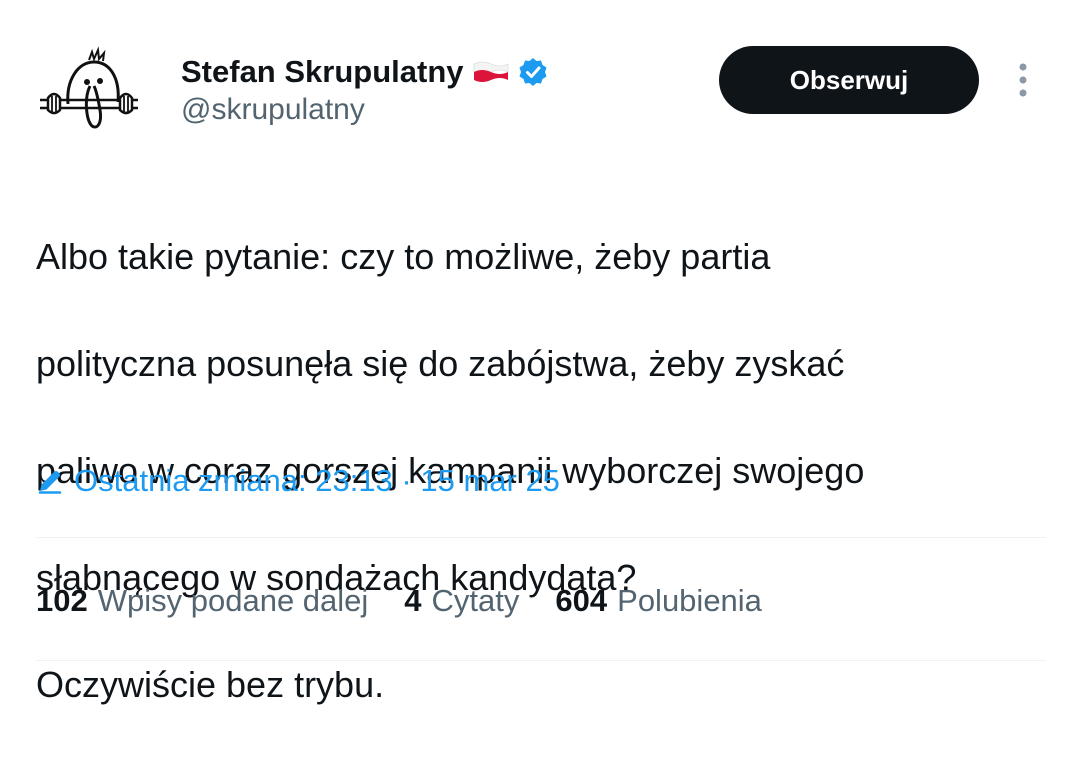 Image resolution: width=1080 pixels, height=765 pixels. Describe the element at coordinates (413, 600) in the screenshot. I see `quotes-count: 4` at that location.